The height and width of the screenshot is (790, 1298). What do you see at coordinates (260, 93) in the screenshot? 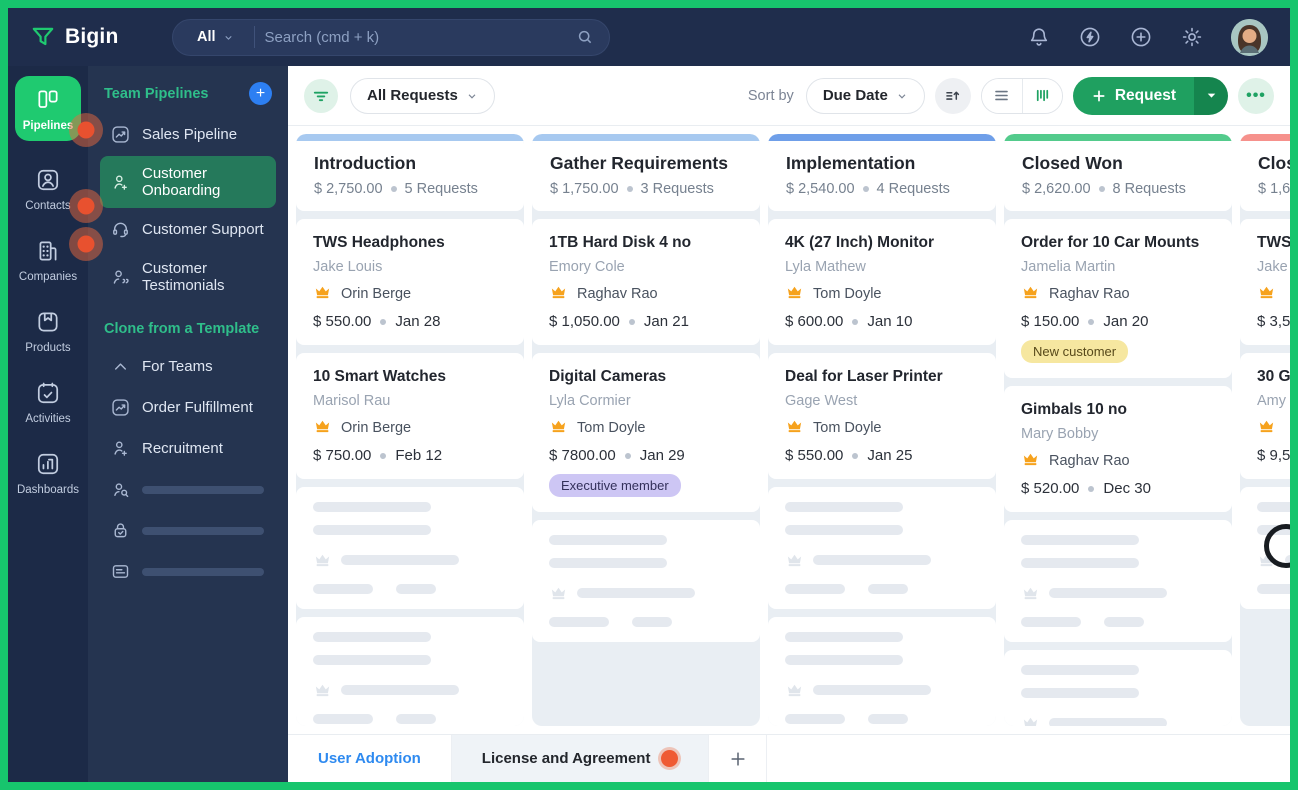
I see `add-pipeline-button: +` at bounding box center [260, 93].